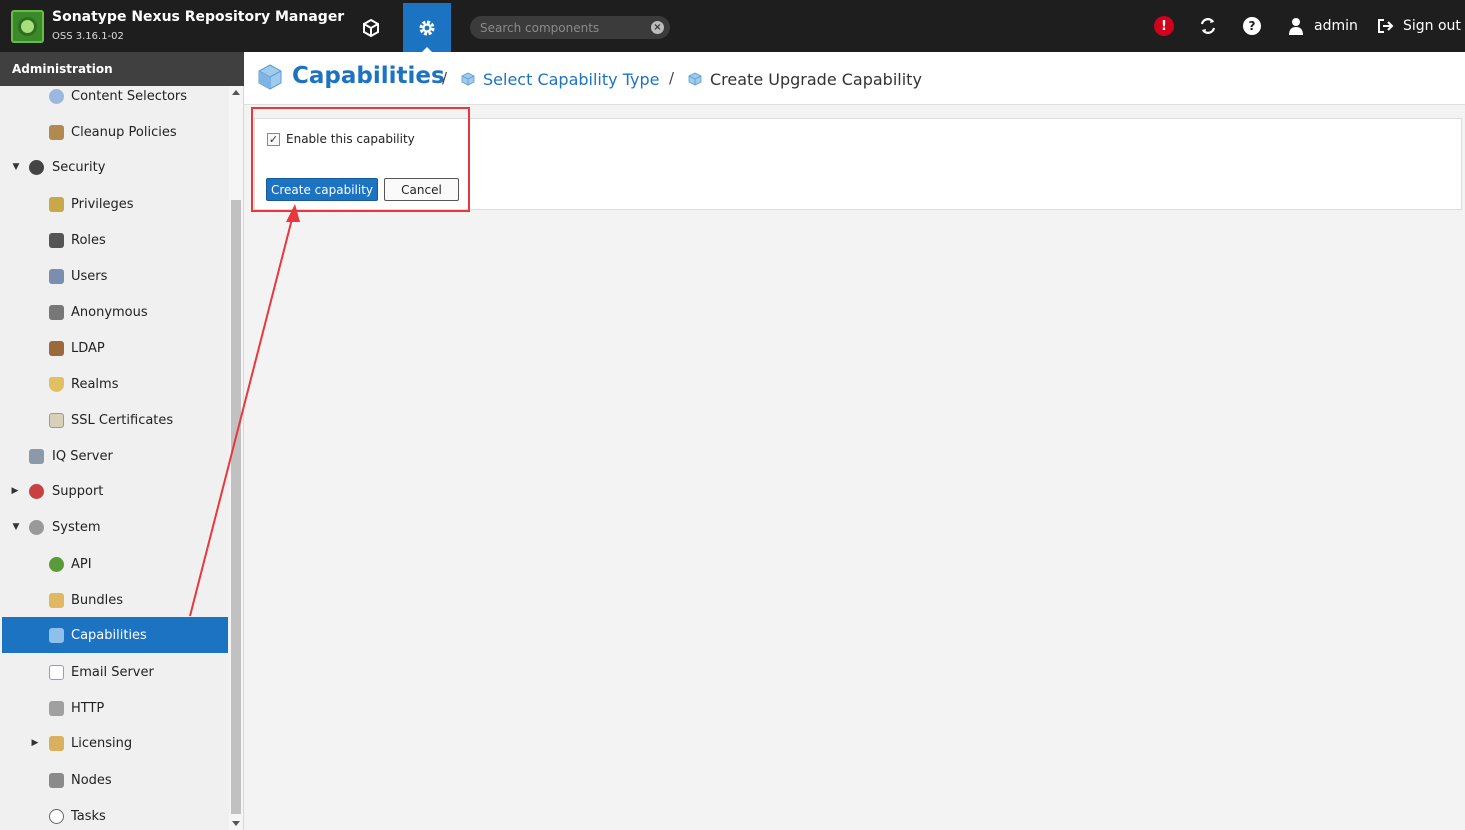  What do you see at coordinates (122, 69) in the screenshot?
I see `sidebar-header: Administration` at bounding box center [122, 69].